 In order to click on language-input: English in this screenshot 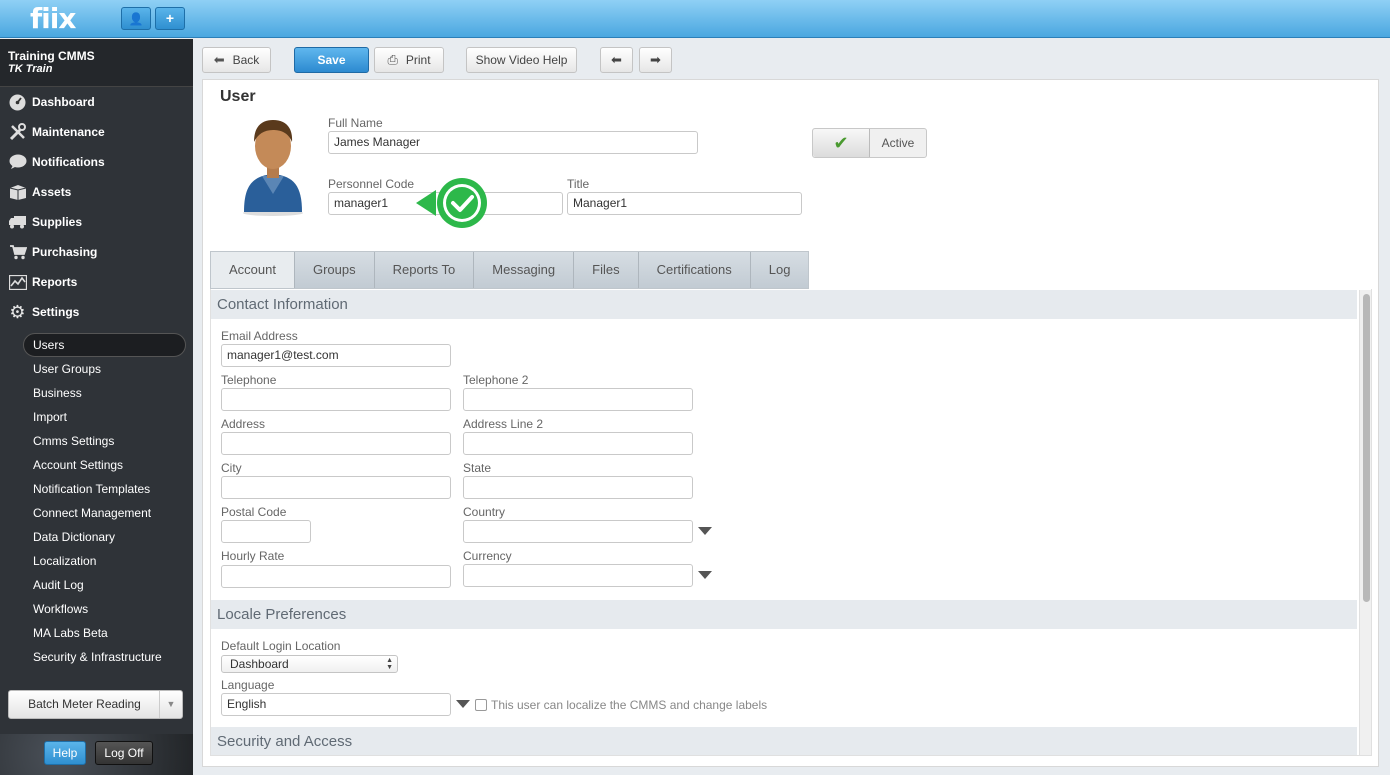, I will do `click(336, 704)`.